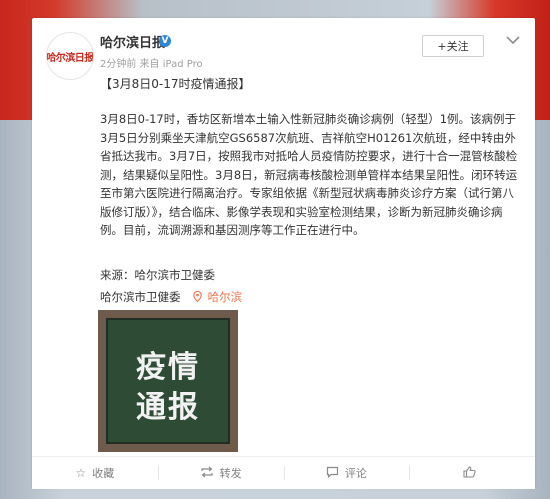 This screenshot has height=499, width=550. I want to click on chevron-down-icon, so click(514, 41).